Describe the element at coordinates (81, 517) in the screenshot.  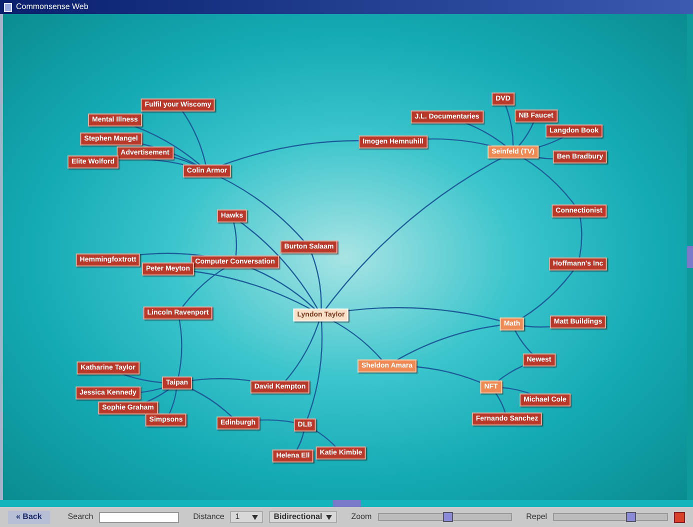
I see `search-label: Search` at that location.